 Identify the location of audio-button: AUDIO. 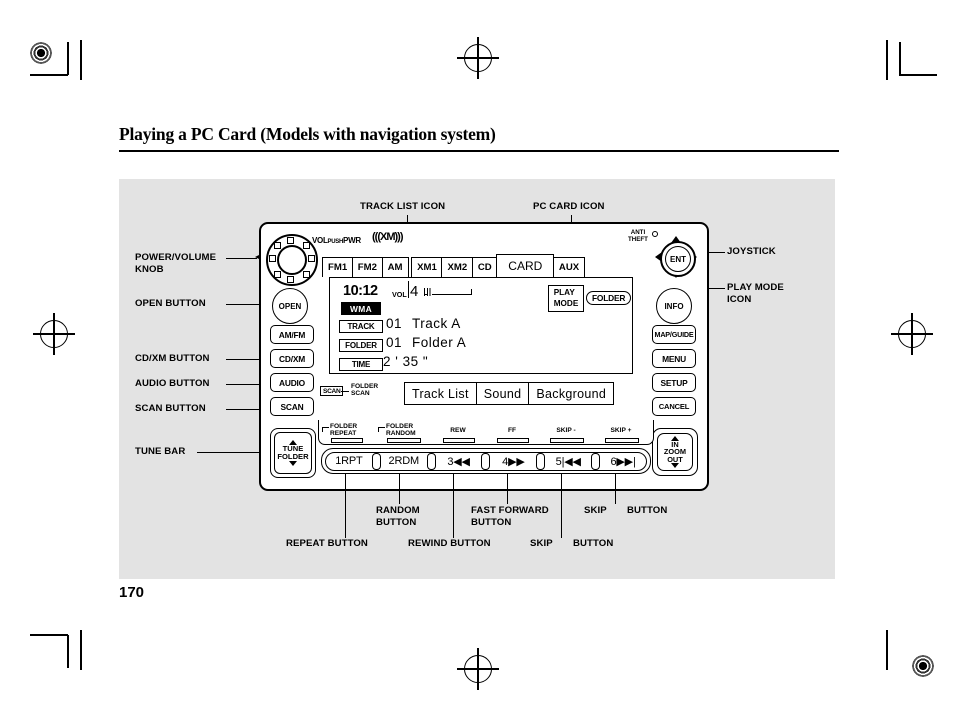
(292, 382).